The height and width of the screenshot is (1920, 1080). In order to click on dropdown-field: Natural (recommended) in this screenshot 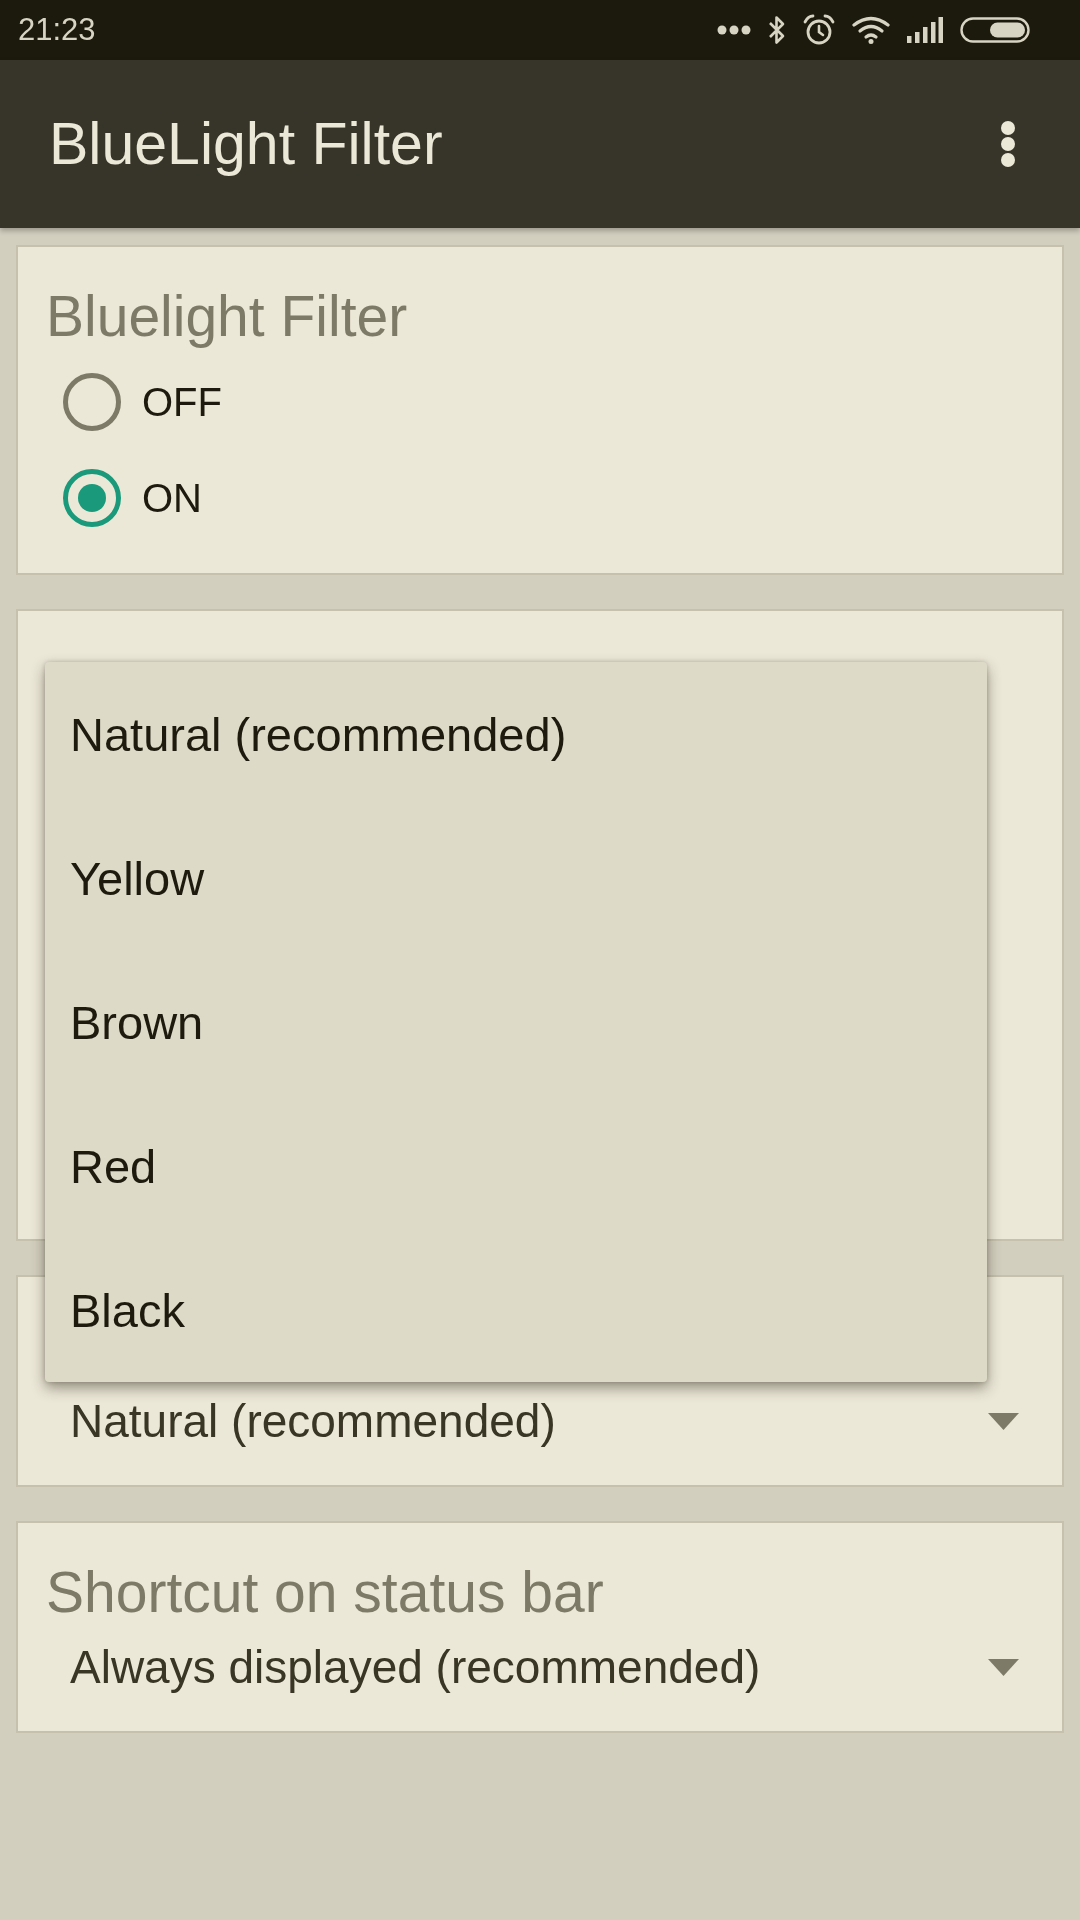, I will do `click(532, 1421)`.